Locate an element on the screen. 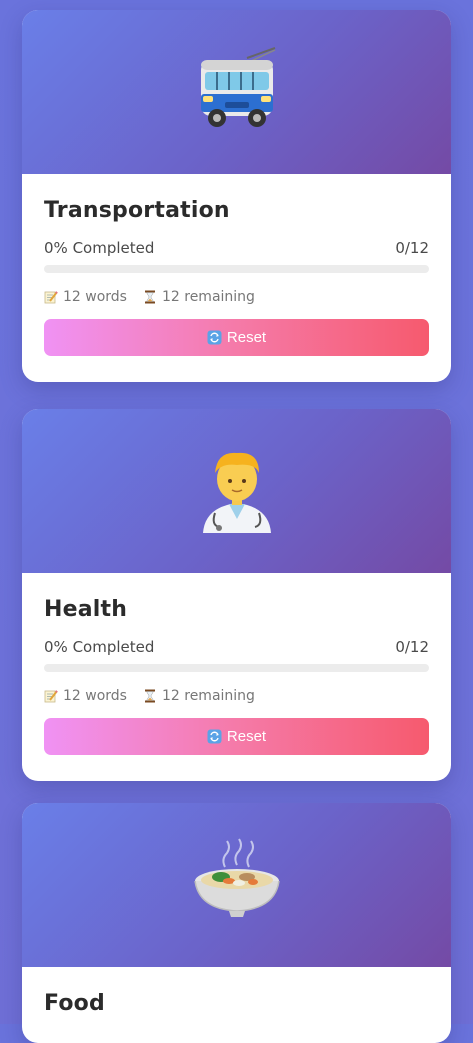 This screenshot has height=1043, width=473. trolleybus-icon is located at coordinates (237, 87).